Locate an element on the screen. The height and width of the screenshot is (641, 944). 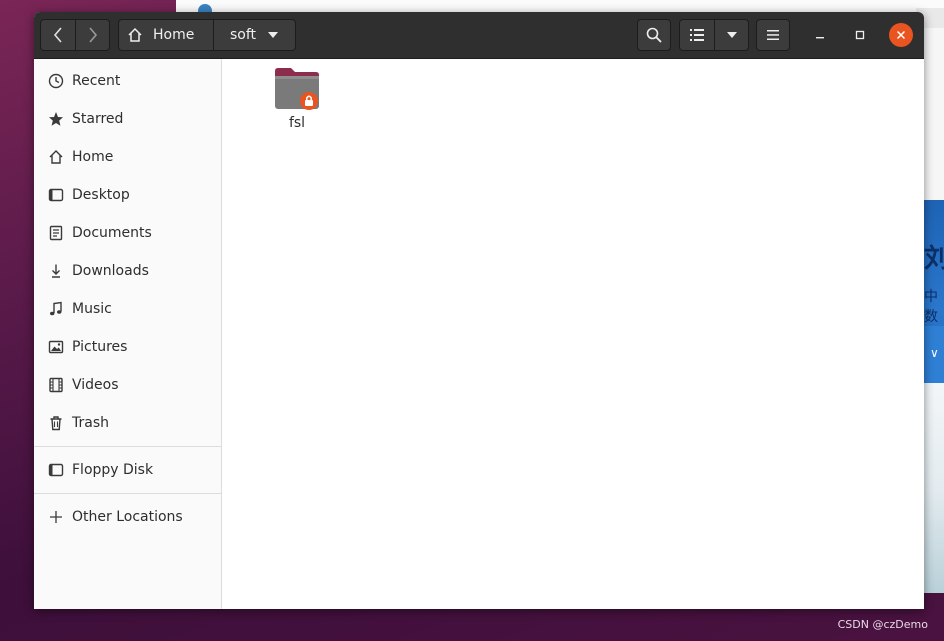
hamburger-menu-button is located at coordinates (773, 35).